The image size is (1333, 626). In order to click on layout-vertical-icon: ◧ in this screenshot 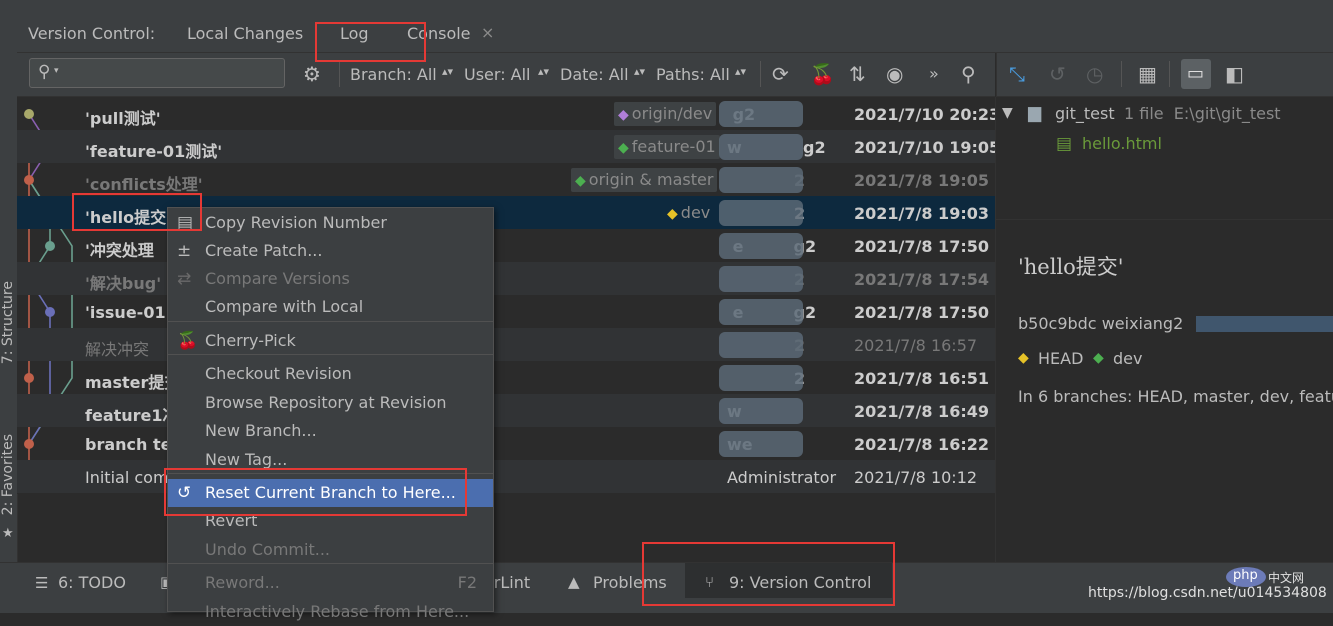, I will do `click(1234, 74)`.